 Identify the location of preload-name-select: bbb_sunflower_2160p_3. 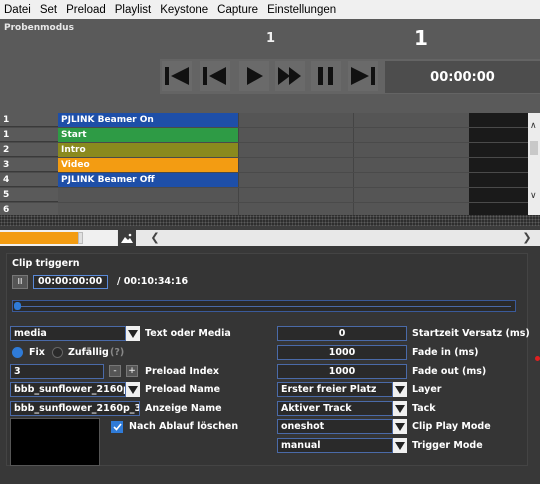
(68, 389).